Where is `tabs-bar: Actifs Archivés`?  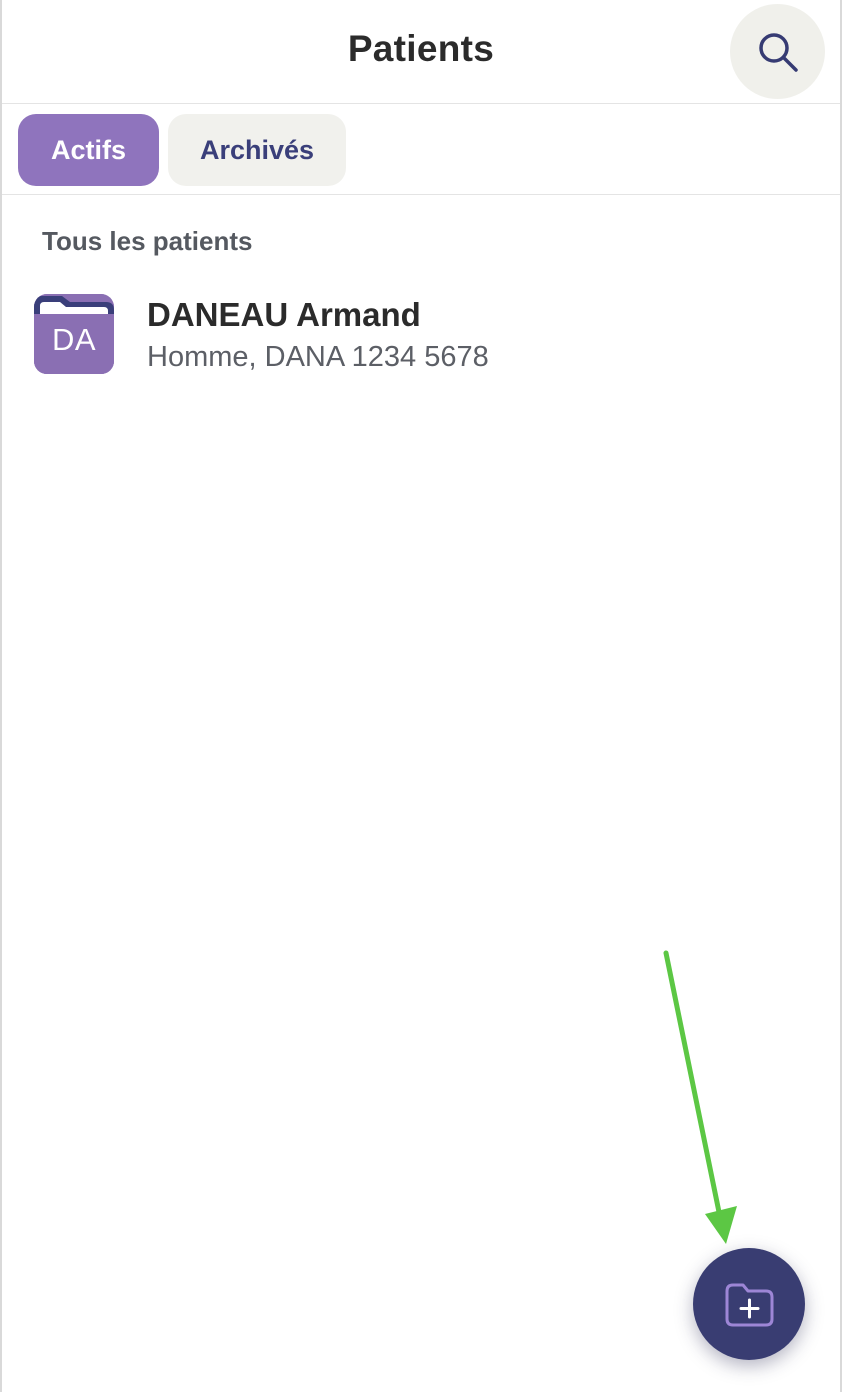 tabs-bar: Actifs Archivés is located at coordinates (421, 149).